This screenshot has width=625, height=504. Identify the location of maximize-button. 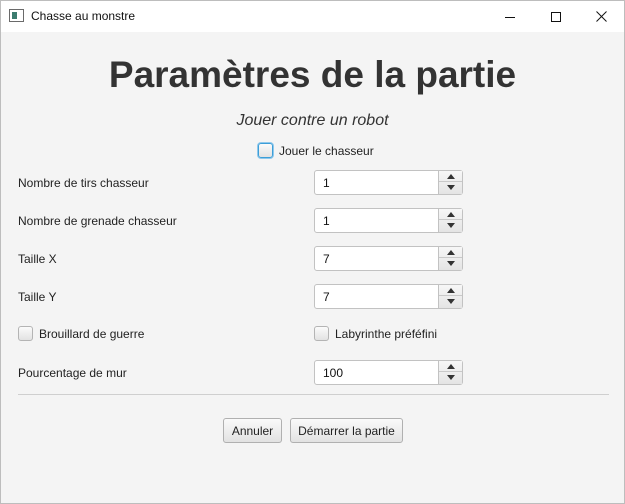
(556, 16).